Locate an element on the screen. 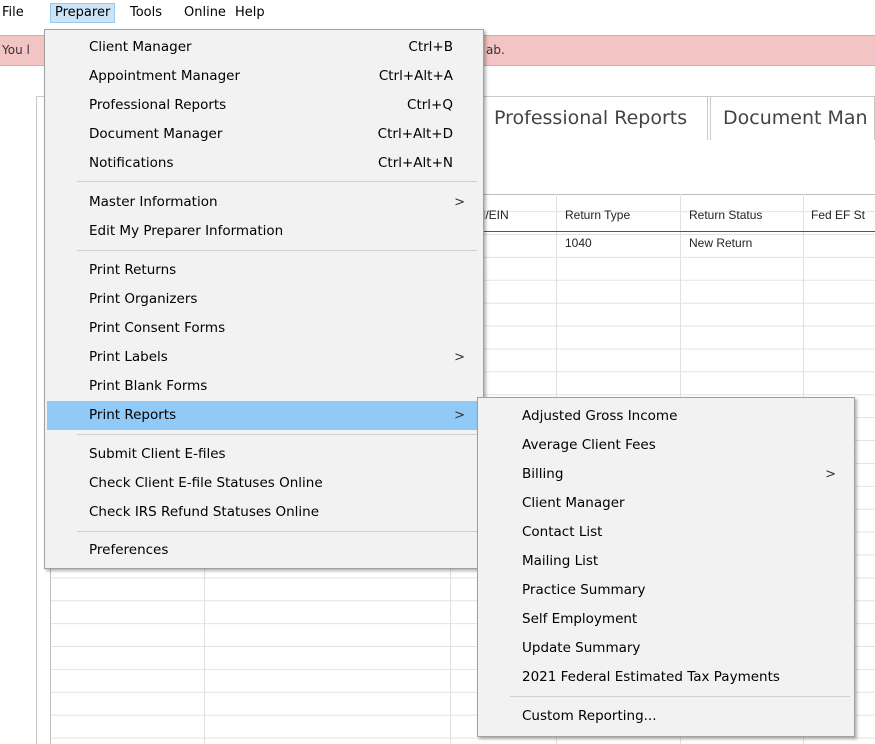 The height and width of the screenshot is (744, 875). submenu-item-average-client-fees: Average Client Fees is located at coordinates (666, 445).